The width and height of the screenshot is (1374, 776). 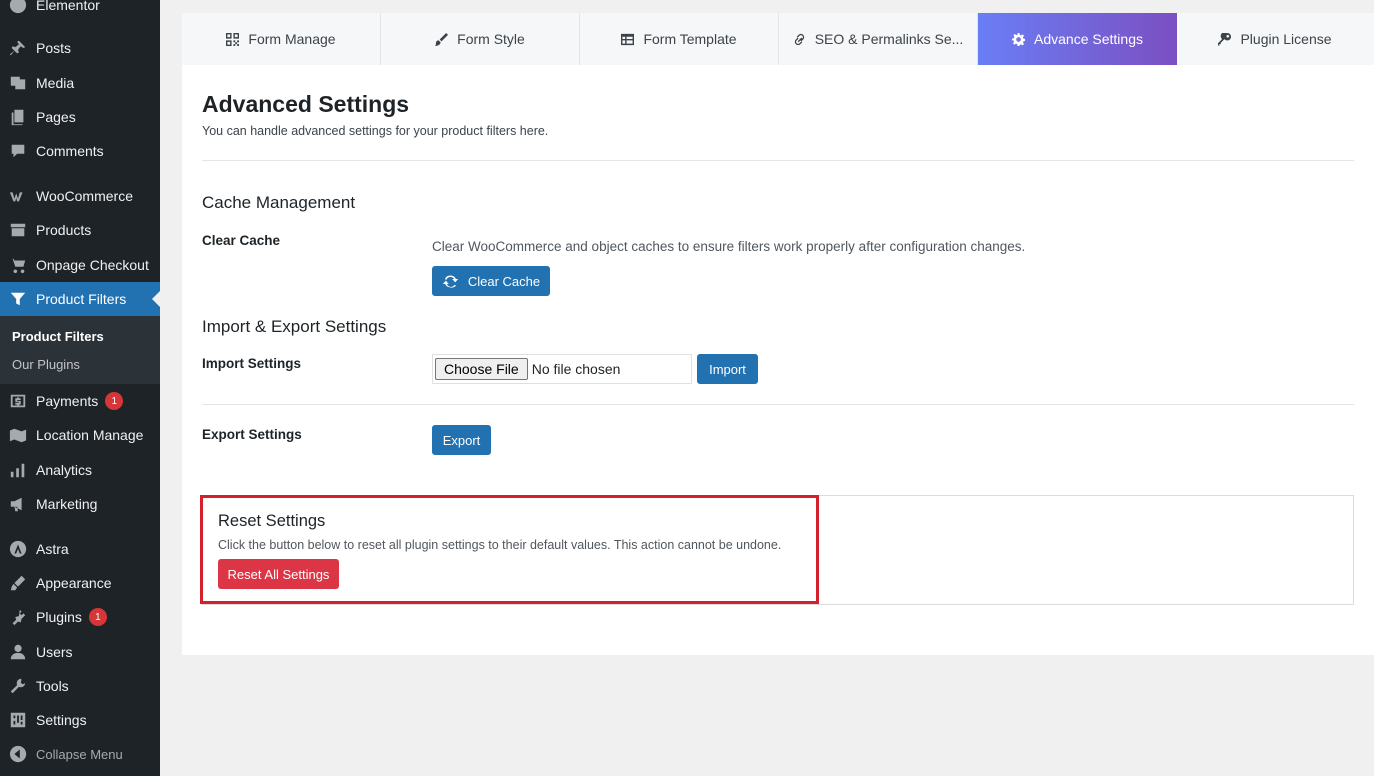 What do you see at coordinates (18, 196) in the screenshot?
I see `woocommerce-icon` at bounding box center [18, 196].